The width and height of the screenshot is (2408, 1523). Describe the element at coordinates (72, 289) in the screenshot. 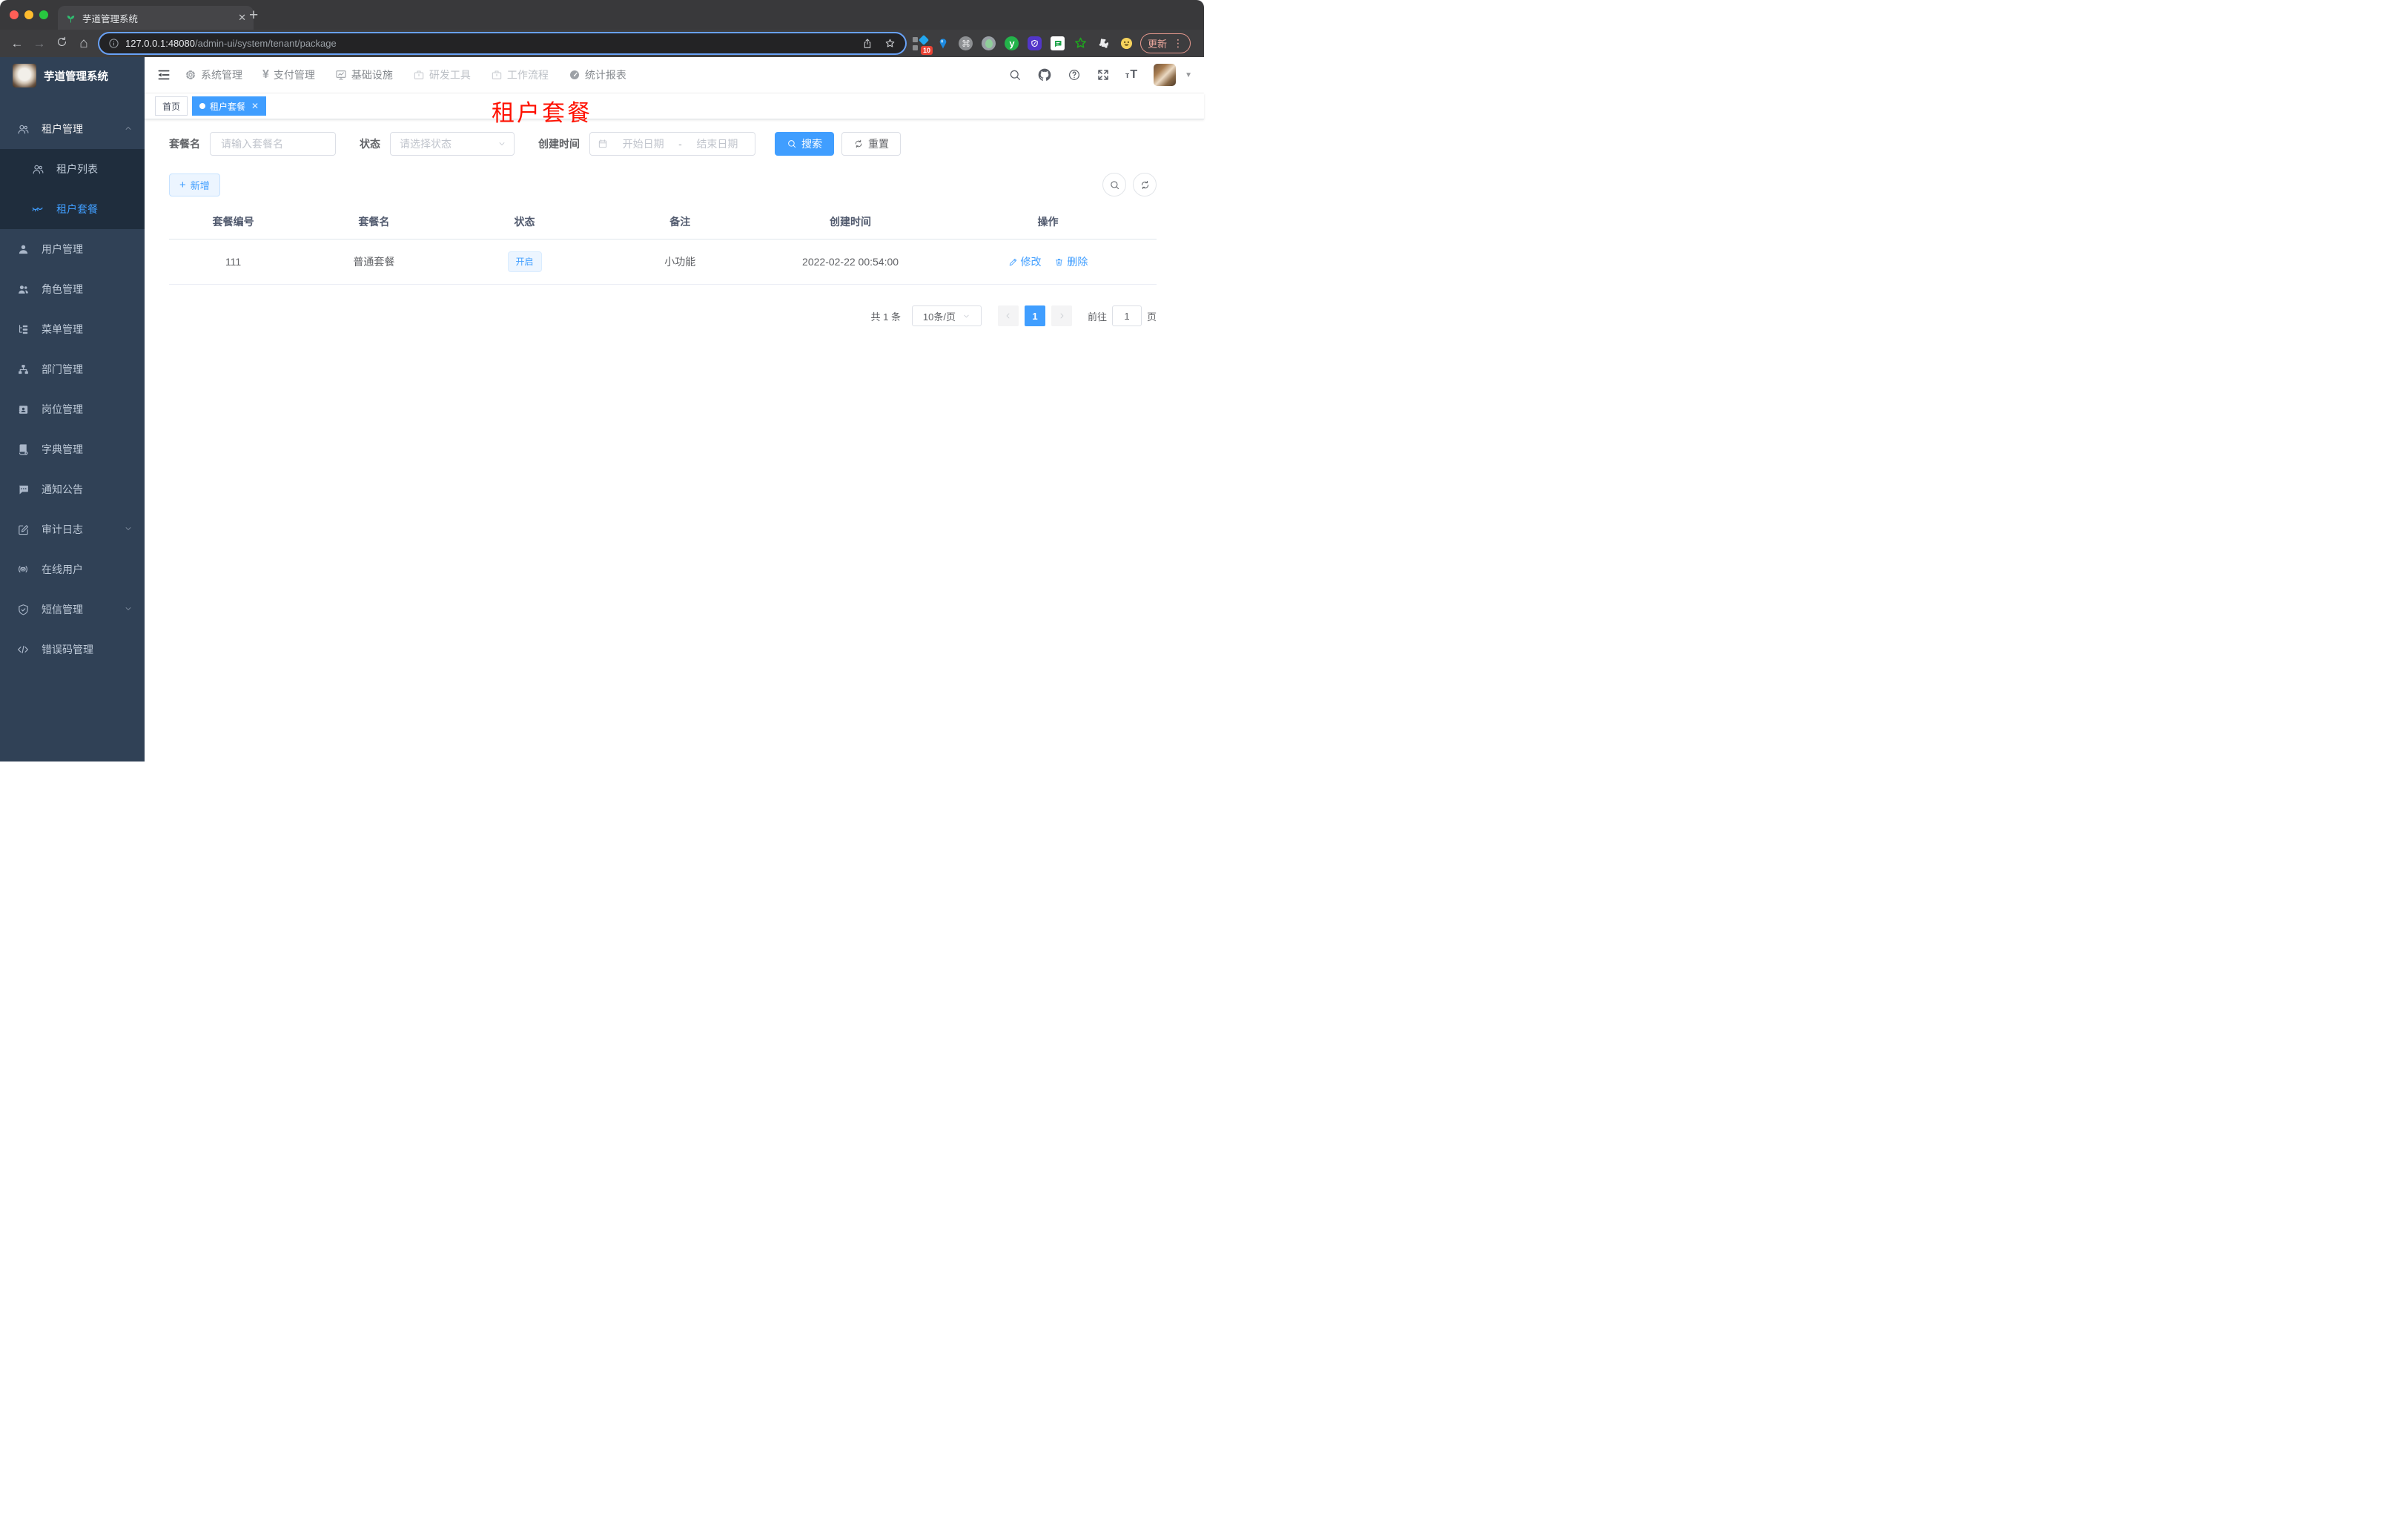

I see `sidebar-item-role-management: 角色管理` at that location.